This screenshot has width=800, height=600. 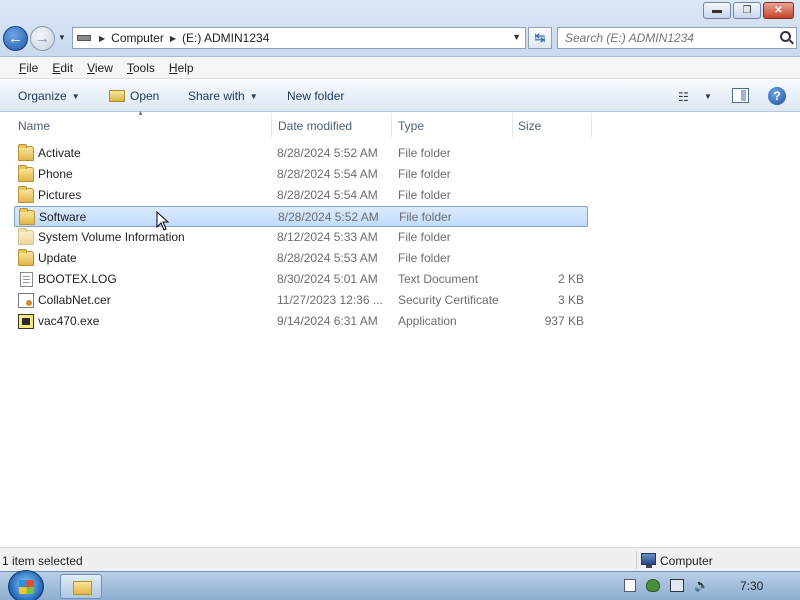 I want to click on file-type: Text Document, so click(x=438, y=279).